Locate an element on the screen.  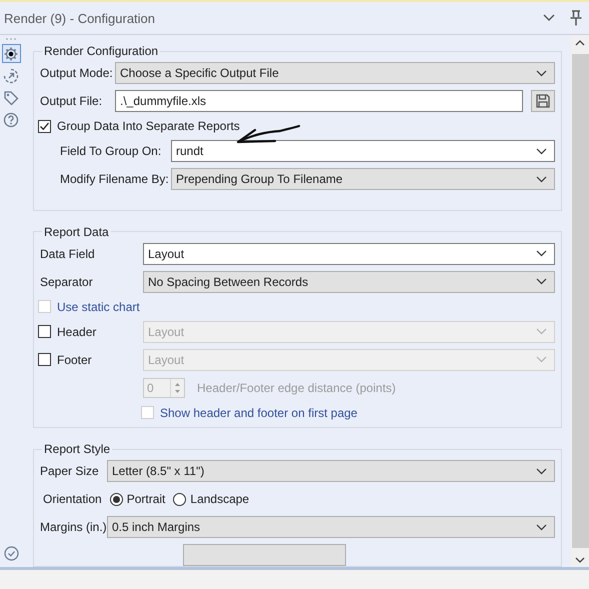
save-button is located at coordinates (543, 101).